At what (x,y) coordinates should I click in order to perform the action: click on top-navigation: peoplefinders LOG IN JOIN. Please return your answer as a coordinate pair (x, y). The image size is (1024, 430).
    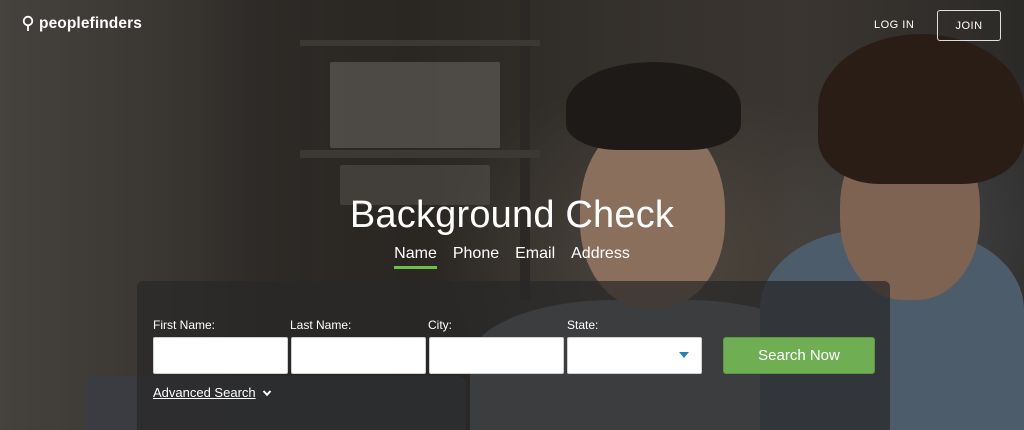
    Looking at the image, I should click on (512, 26).